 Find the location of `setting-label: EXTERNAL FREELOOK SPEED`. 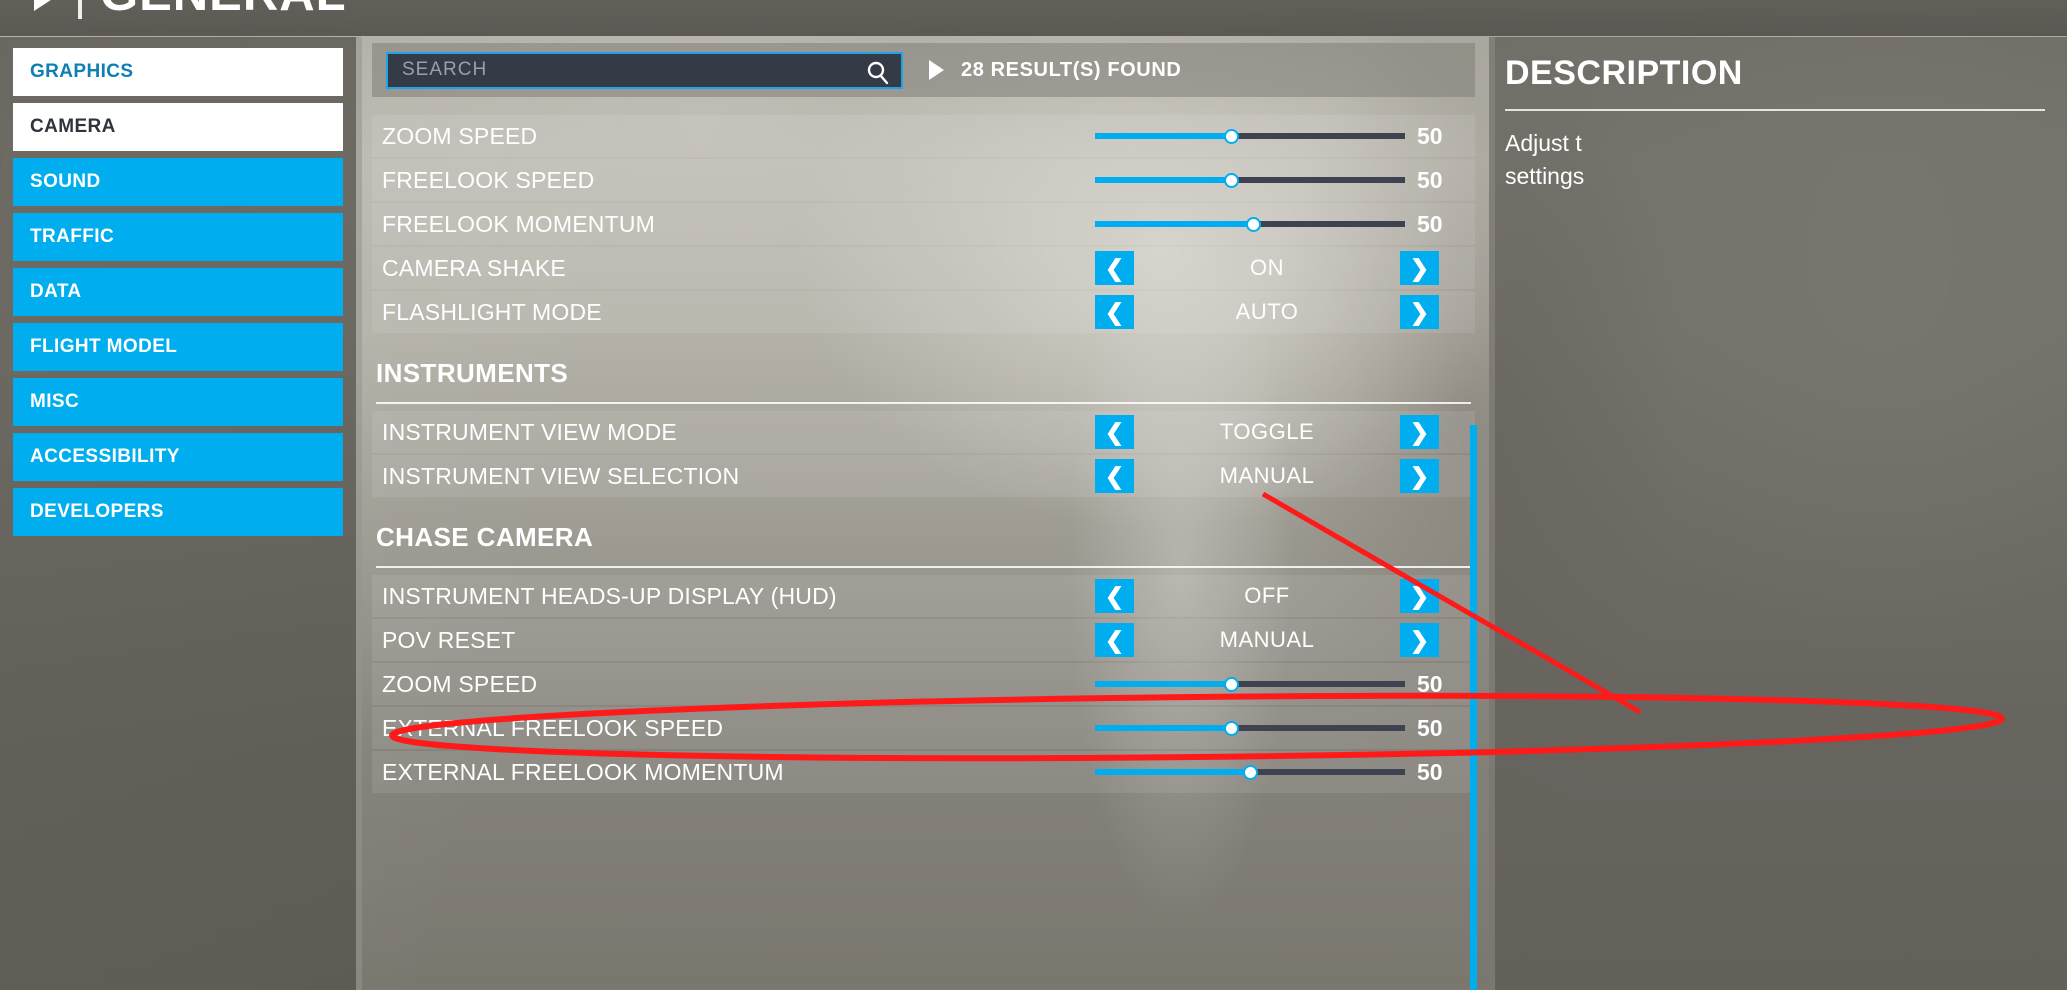

setting-label: EXTERNAL FREELOOK SPEED is located at coordinates (553, 727).